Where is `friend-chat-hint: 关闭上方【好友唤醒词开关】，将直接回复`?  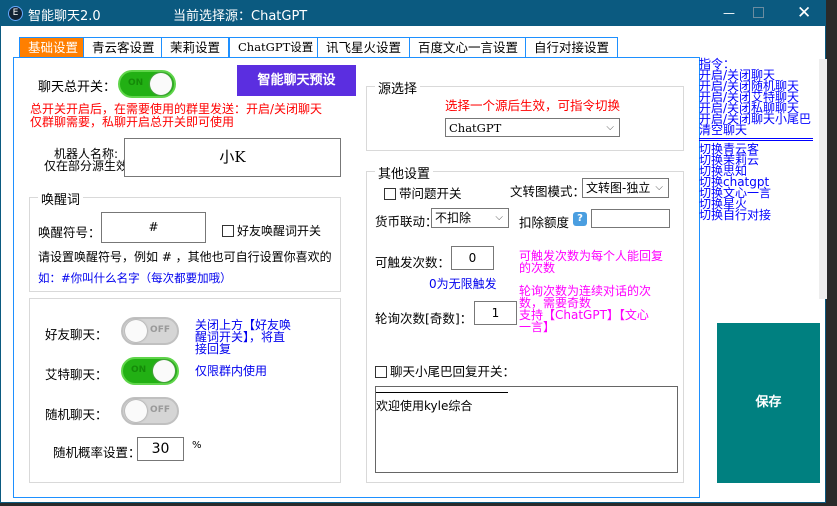
friend-chat-hint: 关闭上方【好友唤醒词开关】，将直接回复 is located at coordinates (243, 337).